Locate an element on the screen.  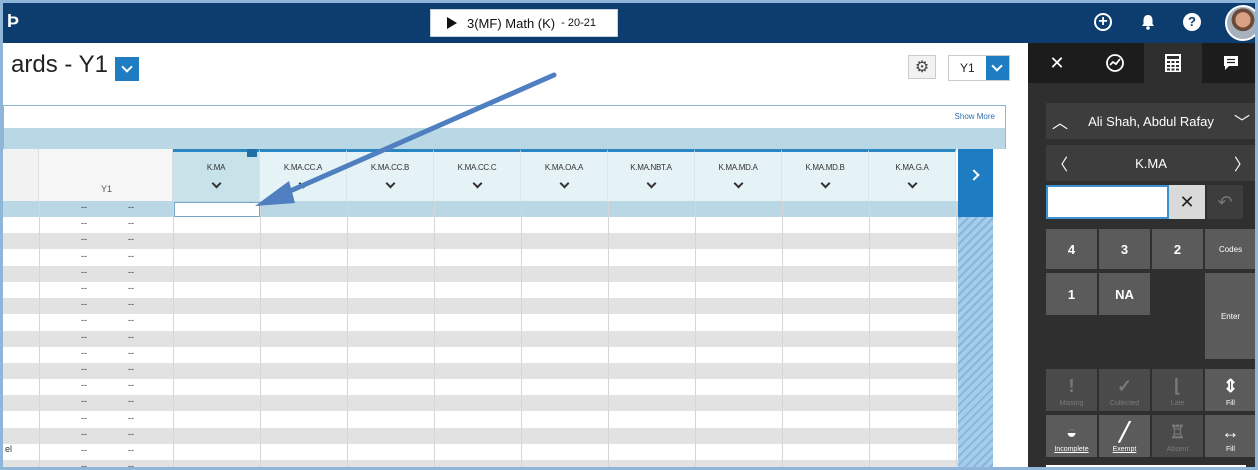
standard-column-header: K.MA.MD.B is located at coordinates (825, 175).